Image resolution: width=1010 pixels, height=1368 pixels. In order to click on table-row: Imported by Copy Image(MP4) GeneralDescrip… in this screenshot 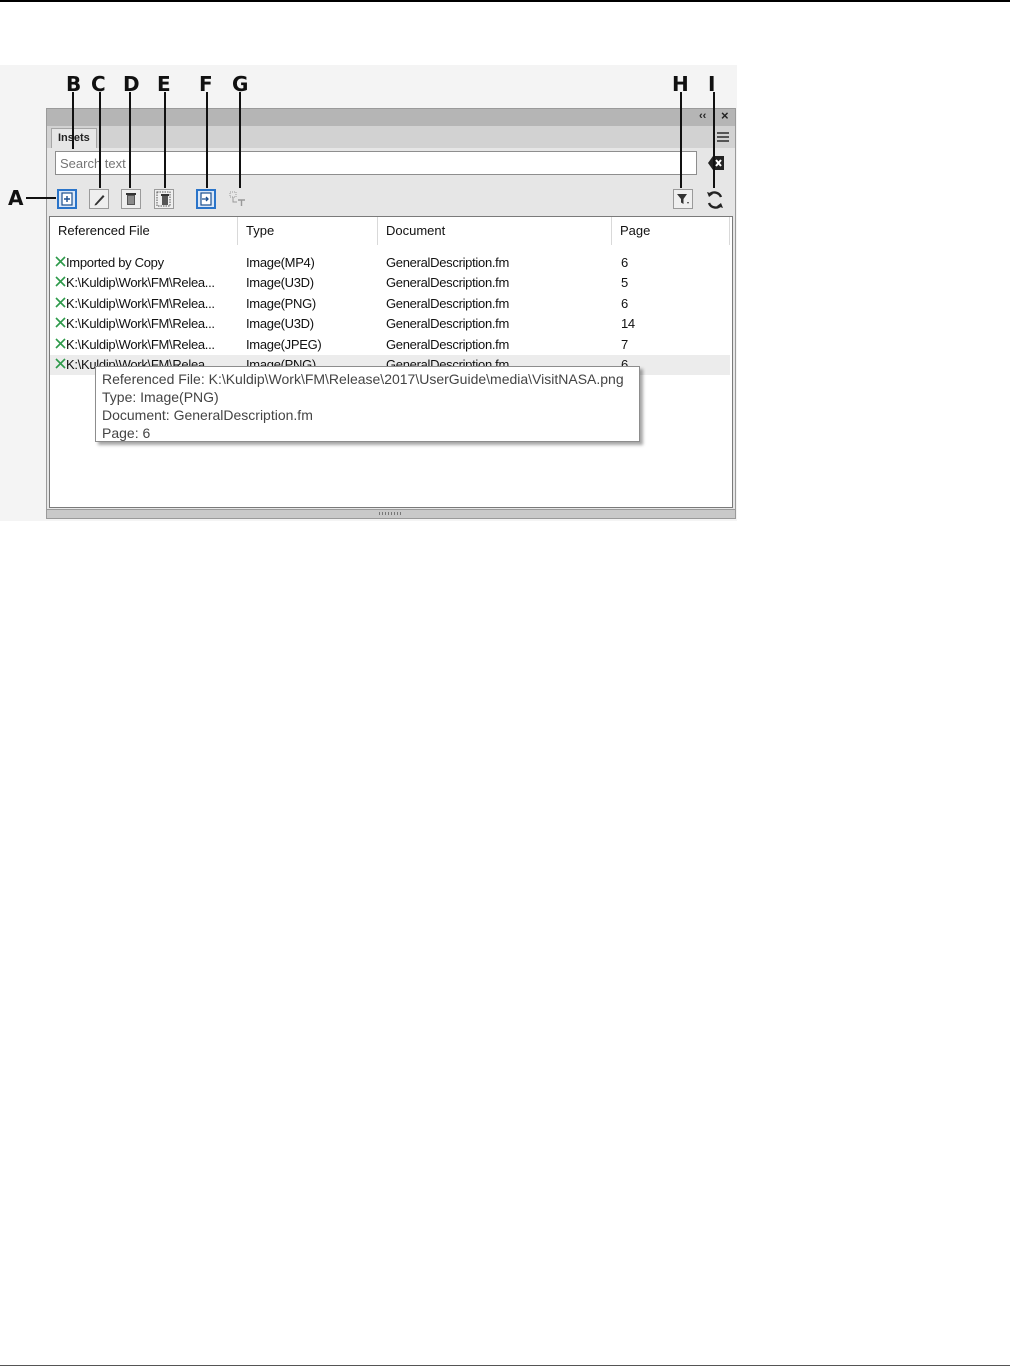, I will do `click(390, 263)`.